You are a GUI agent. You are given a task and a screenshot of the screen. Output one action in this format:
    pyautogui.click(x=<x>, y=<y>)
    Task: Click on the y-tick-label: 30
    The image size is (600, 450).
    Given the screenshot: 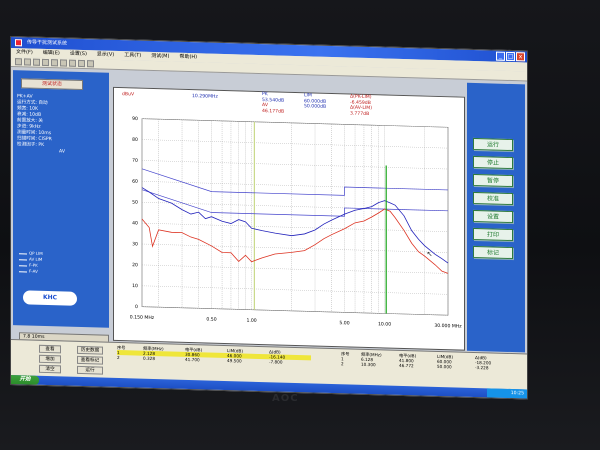 What is the action you would take?
    pyautogui.click(x=135, y=244)
    